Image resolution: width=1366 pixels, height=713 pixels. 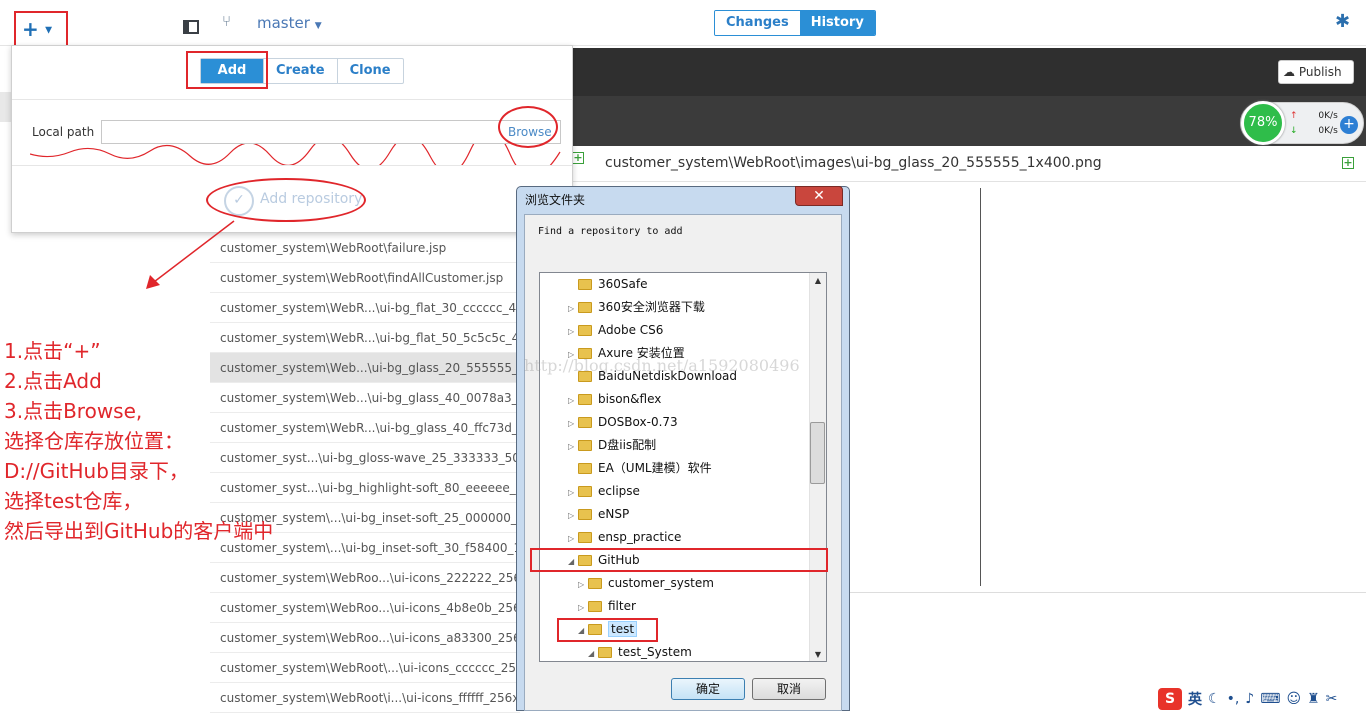 What do you see at coordinates (1108, 592) in the screenshot?
I see `content-divider` at bounding box center [1108, 592].